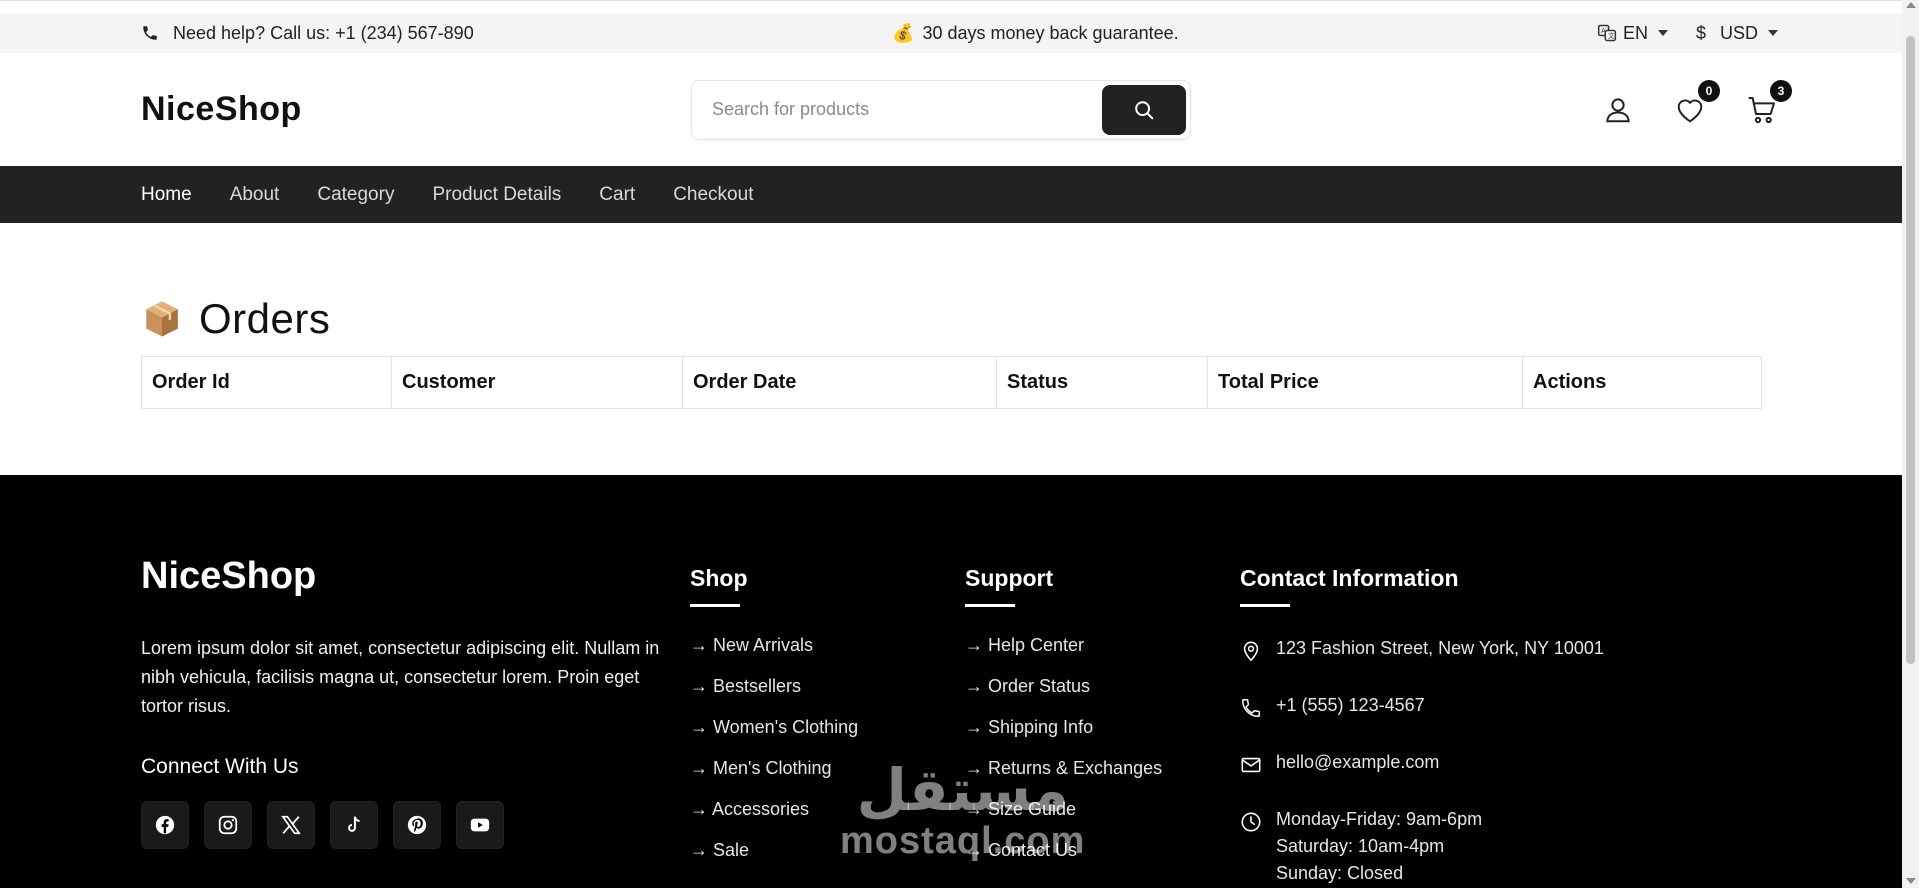  I want to click on page-title: Orders, so click(959, 289).